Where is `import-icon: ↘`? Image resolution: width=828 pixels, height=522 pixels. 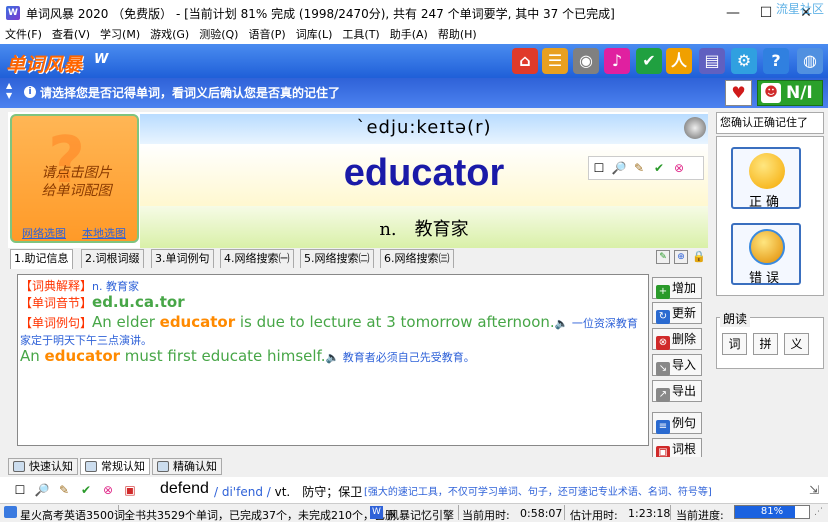
import-icon: ↘ is located at coordinates (663, 369).